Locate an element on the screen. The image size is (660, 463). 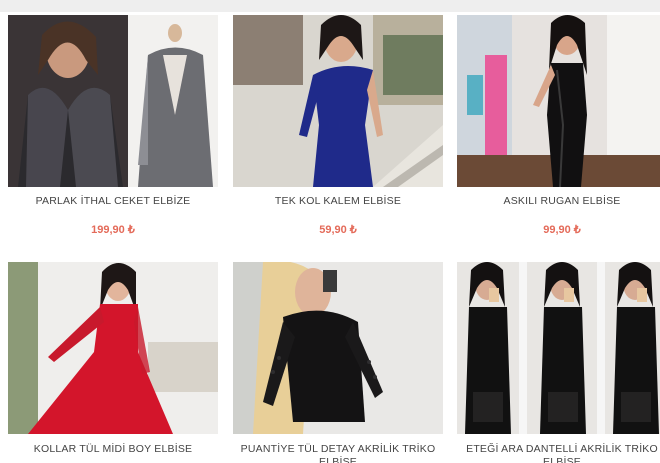
product-price: 199,90 ₺ is located at coordinates (113, 230).